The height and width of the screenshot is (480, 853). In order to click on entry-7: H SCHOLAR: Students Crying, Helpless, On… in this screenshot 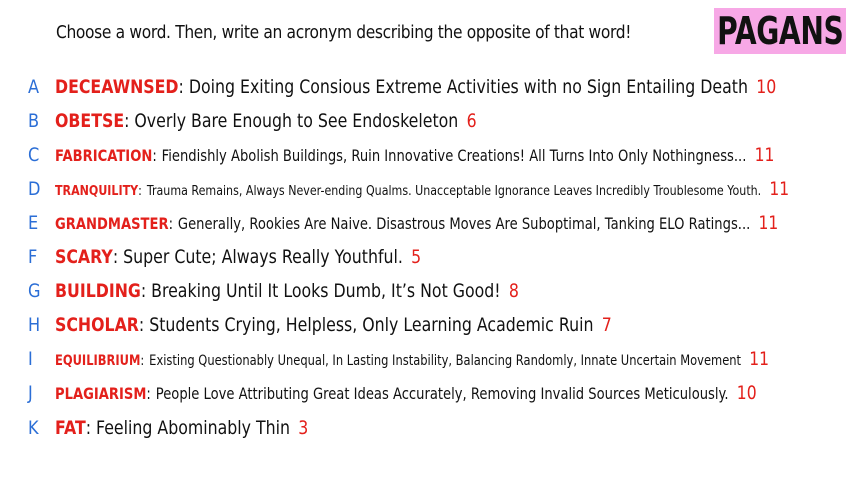, I will do `click(377, 325)`.